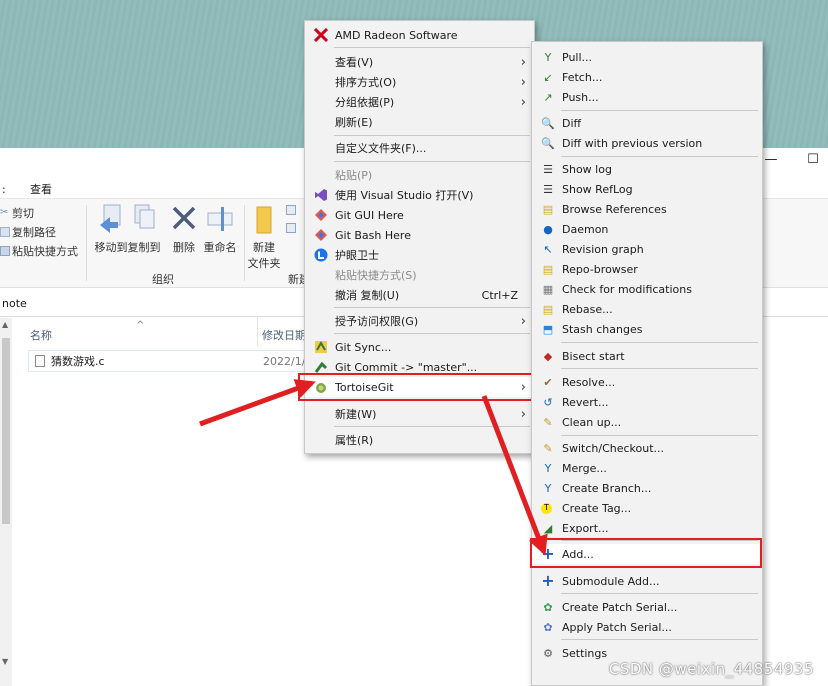 This screenshot has width=828, height=686. Describe the element at coordinates (419, 295) in the screenshot. I see `menu-item-undo-copy: 撤消 复制(U) Ctrl+Z` at that location.